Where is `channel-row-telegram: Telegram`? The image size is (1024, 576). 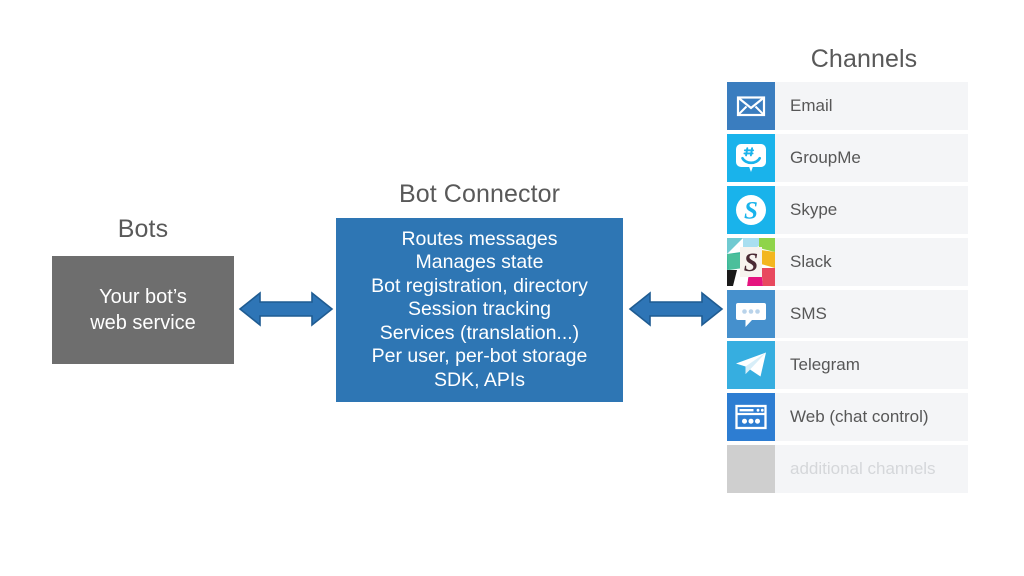 channel-row-telegram: Telegram is located at coordinates (847, 365).